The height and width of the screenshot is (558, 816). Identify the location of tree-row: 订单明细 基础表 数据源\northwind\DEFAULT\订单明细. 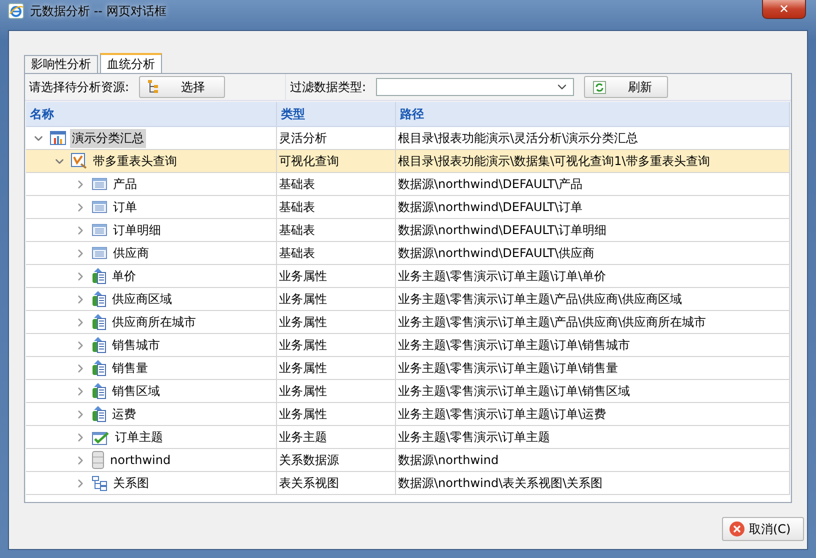
(408, 230).